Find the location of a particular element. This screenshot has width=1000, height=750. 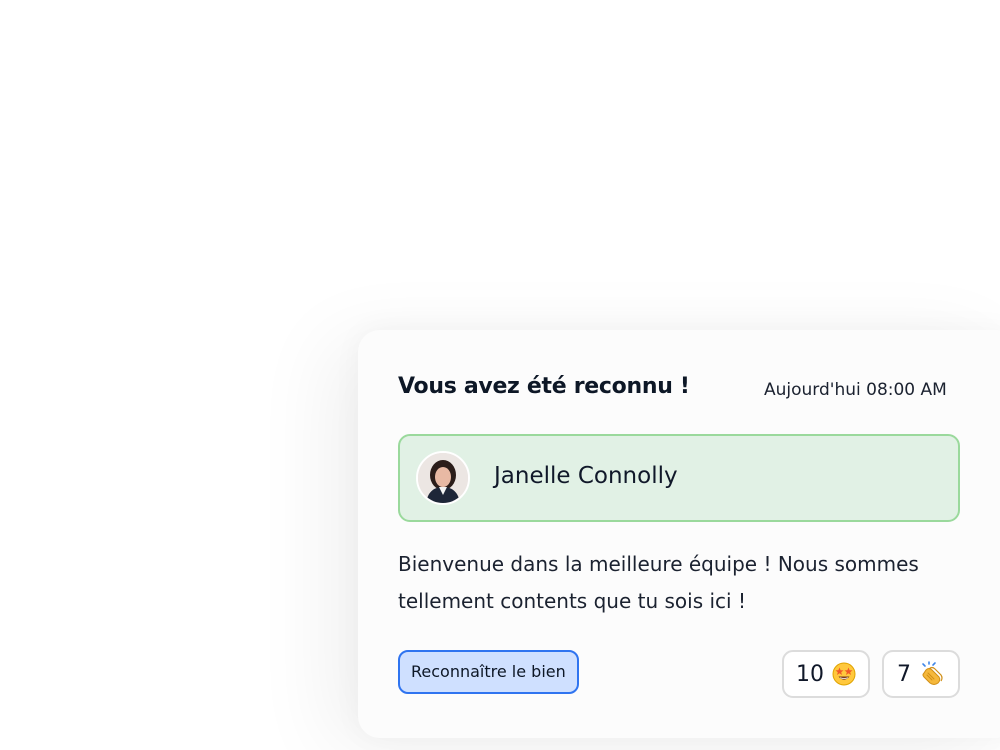

avatar-photo-icon is located at coordinates (443, 478).